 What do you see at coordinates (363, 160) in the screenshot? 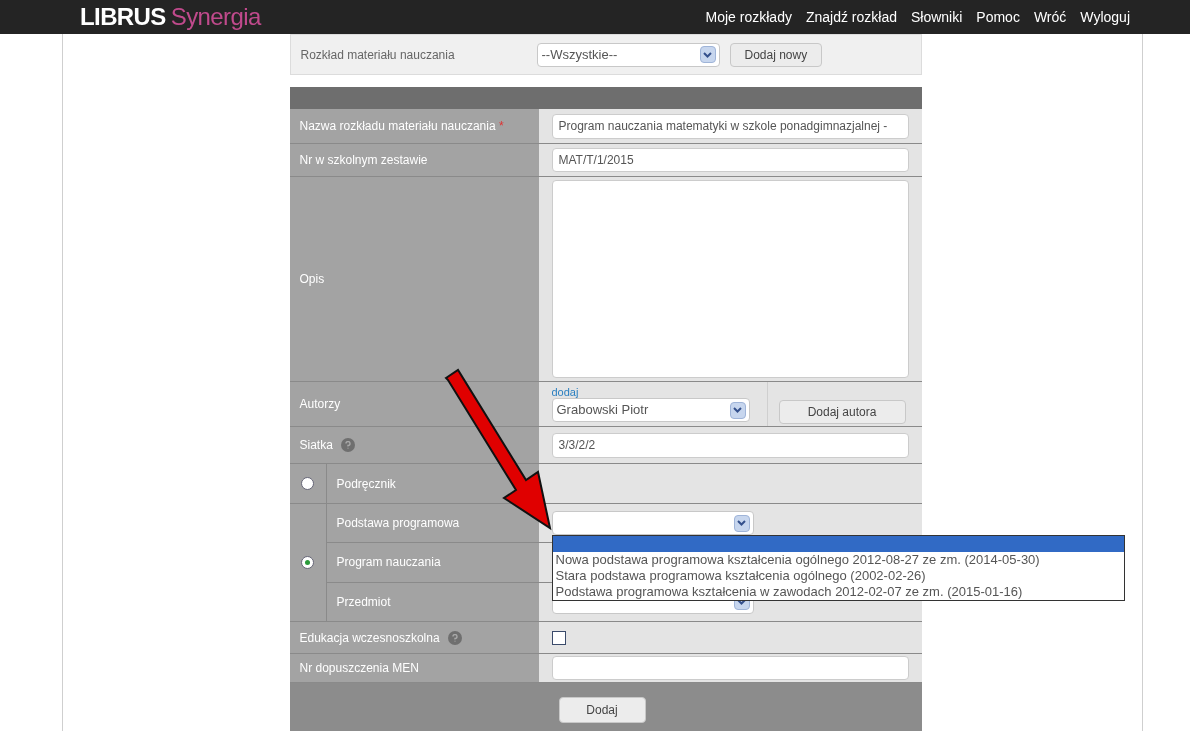
I see `field-label: Nr w szkolnym zestawie` at bounding box center [363, 160].